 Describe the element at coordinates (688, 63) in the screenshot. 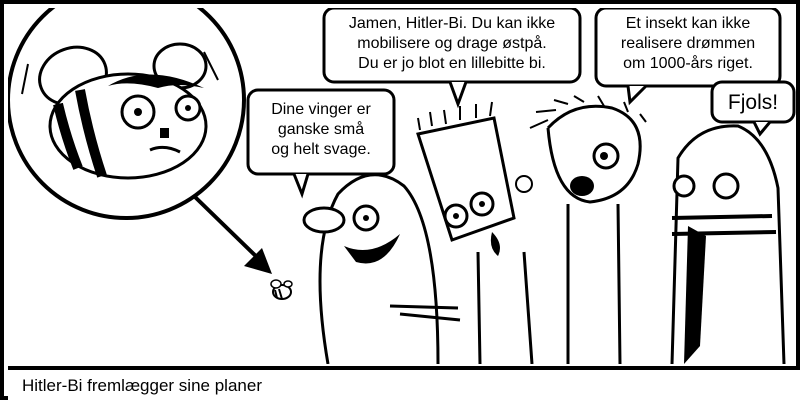

I see `bubble-third-line-3: om 1000-års riget.` at that location.